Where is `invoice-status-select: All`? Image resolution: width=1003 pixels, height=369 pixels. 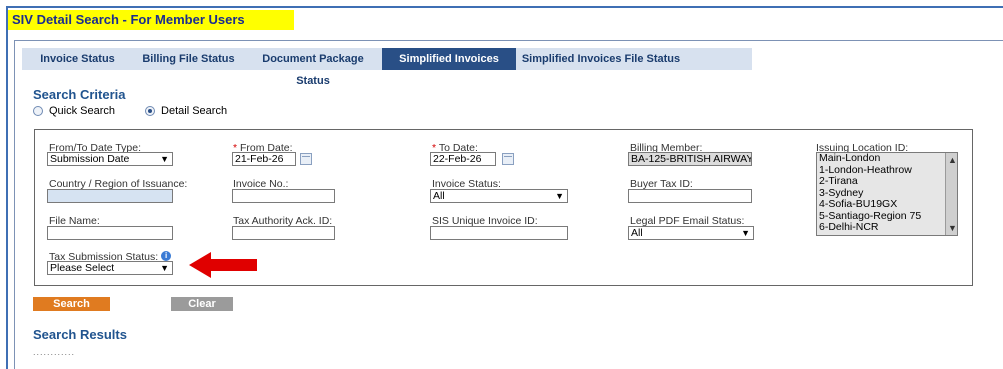 invoice-status-select: All is located at coordinates (499, 196).